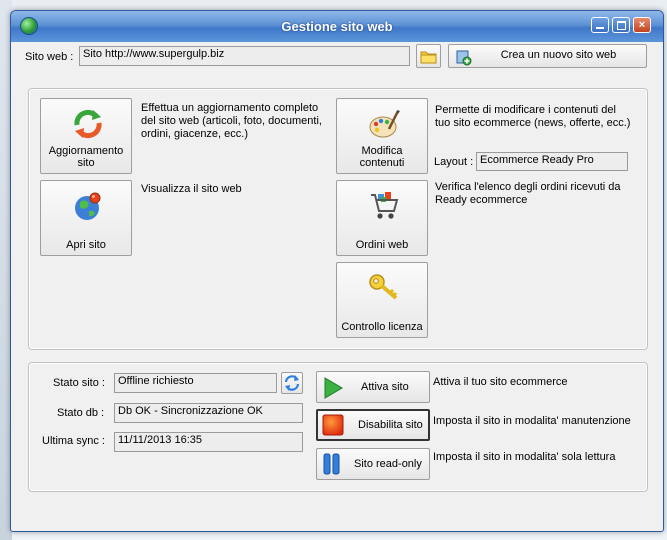 This screenshot has width=667, height=540. I want to click on disable-site-button: Disabilita sito, so click(373, 425).